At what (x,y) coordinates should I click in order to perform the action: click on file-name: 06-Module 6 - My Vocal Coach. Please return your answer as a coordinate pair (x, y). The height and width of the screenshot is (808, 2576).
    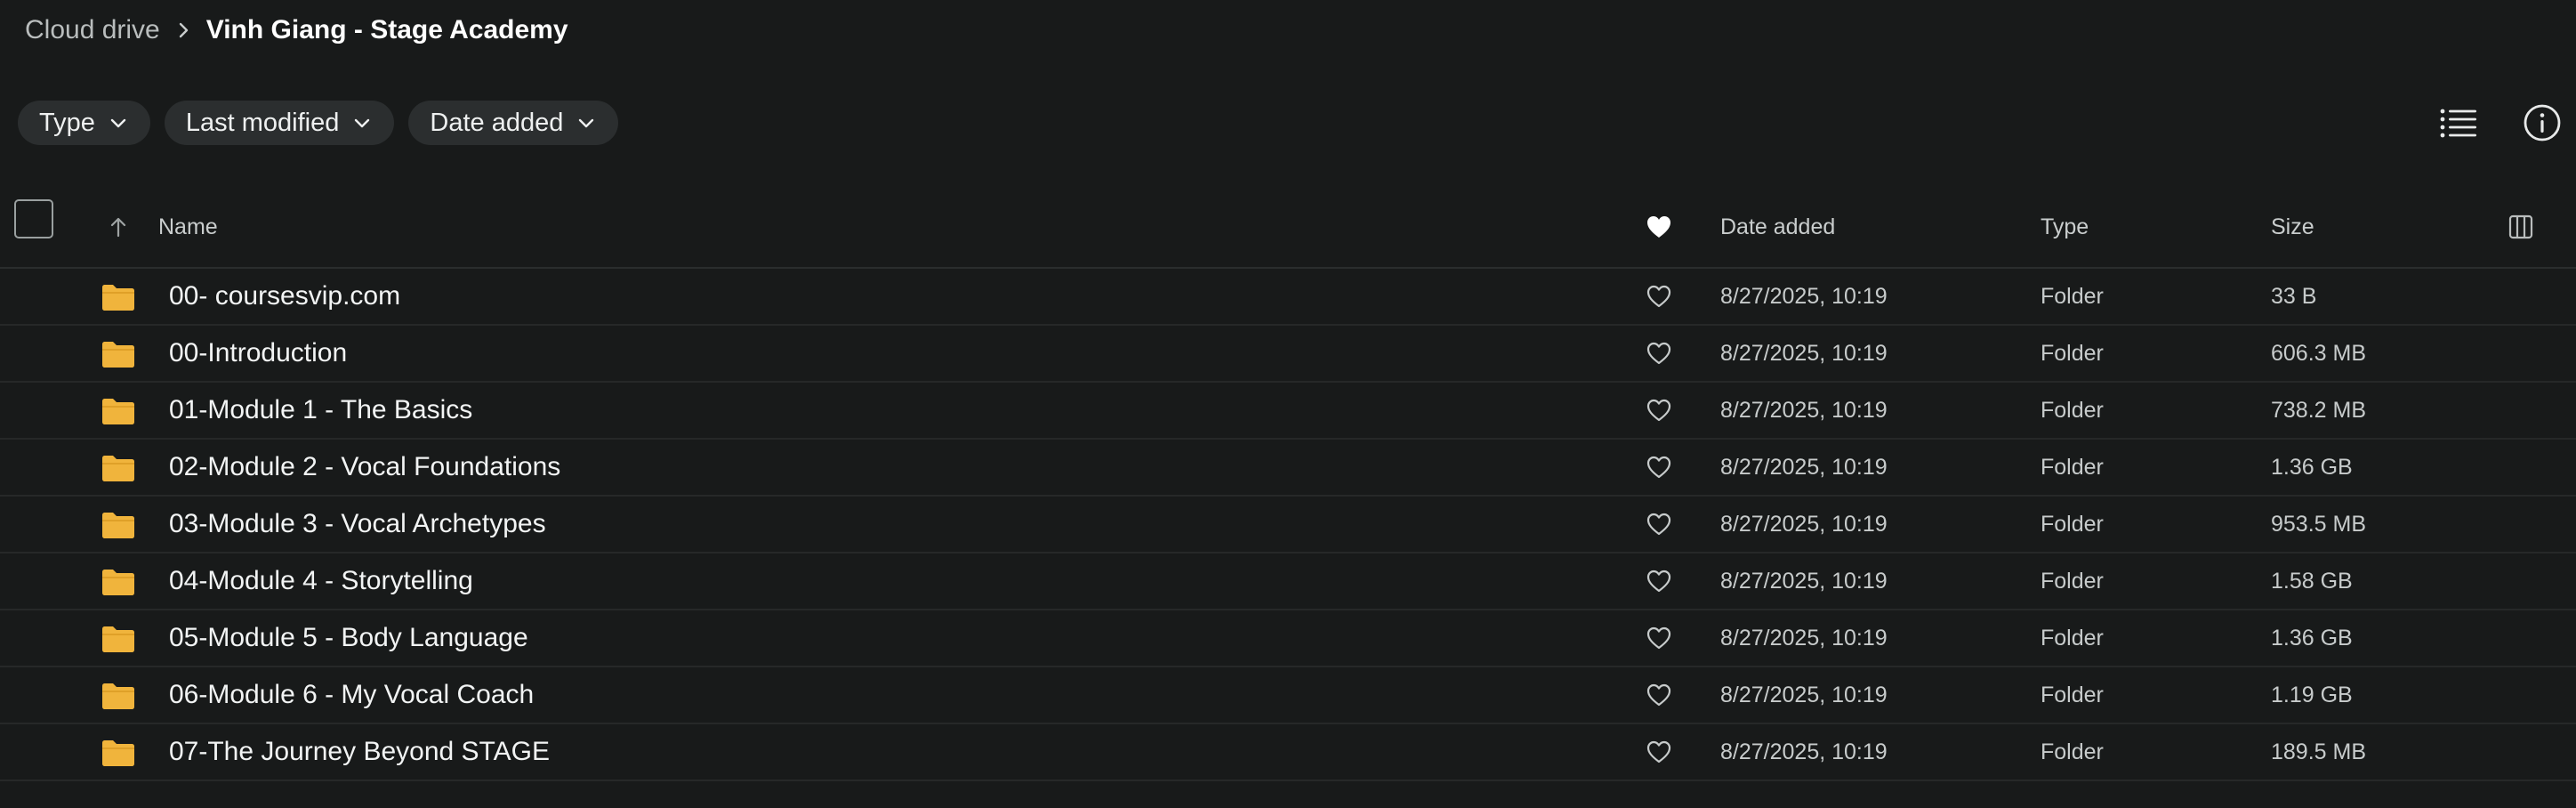
    Looking at the image, I should click on (351, 695).